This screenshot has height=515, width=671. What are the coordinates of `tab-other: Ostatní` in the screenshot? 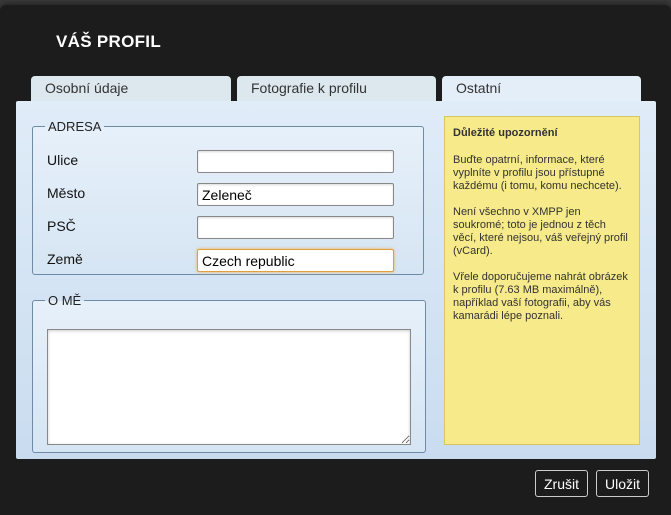 It's located at (541, 89).